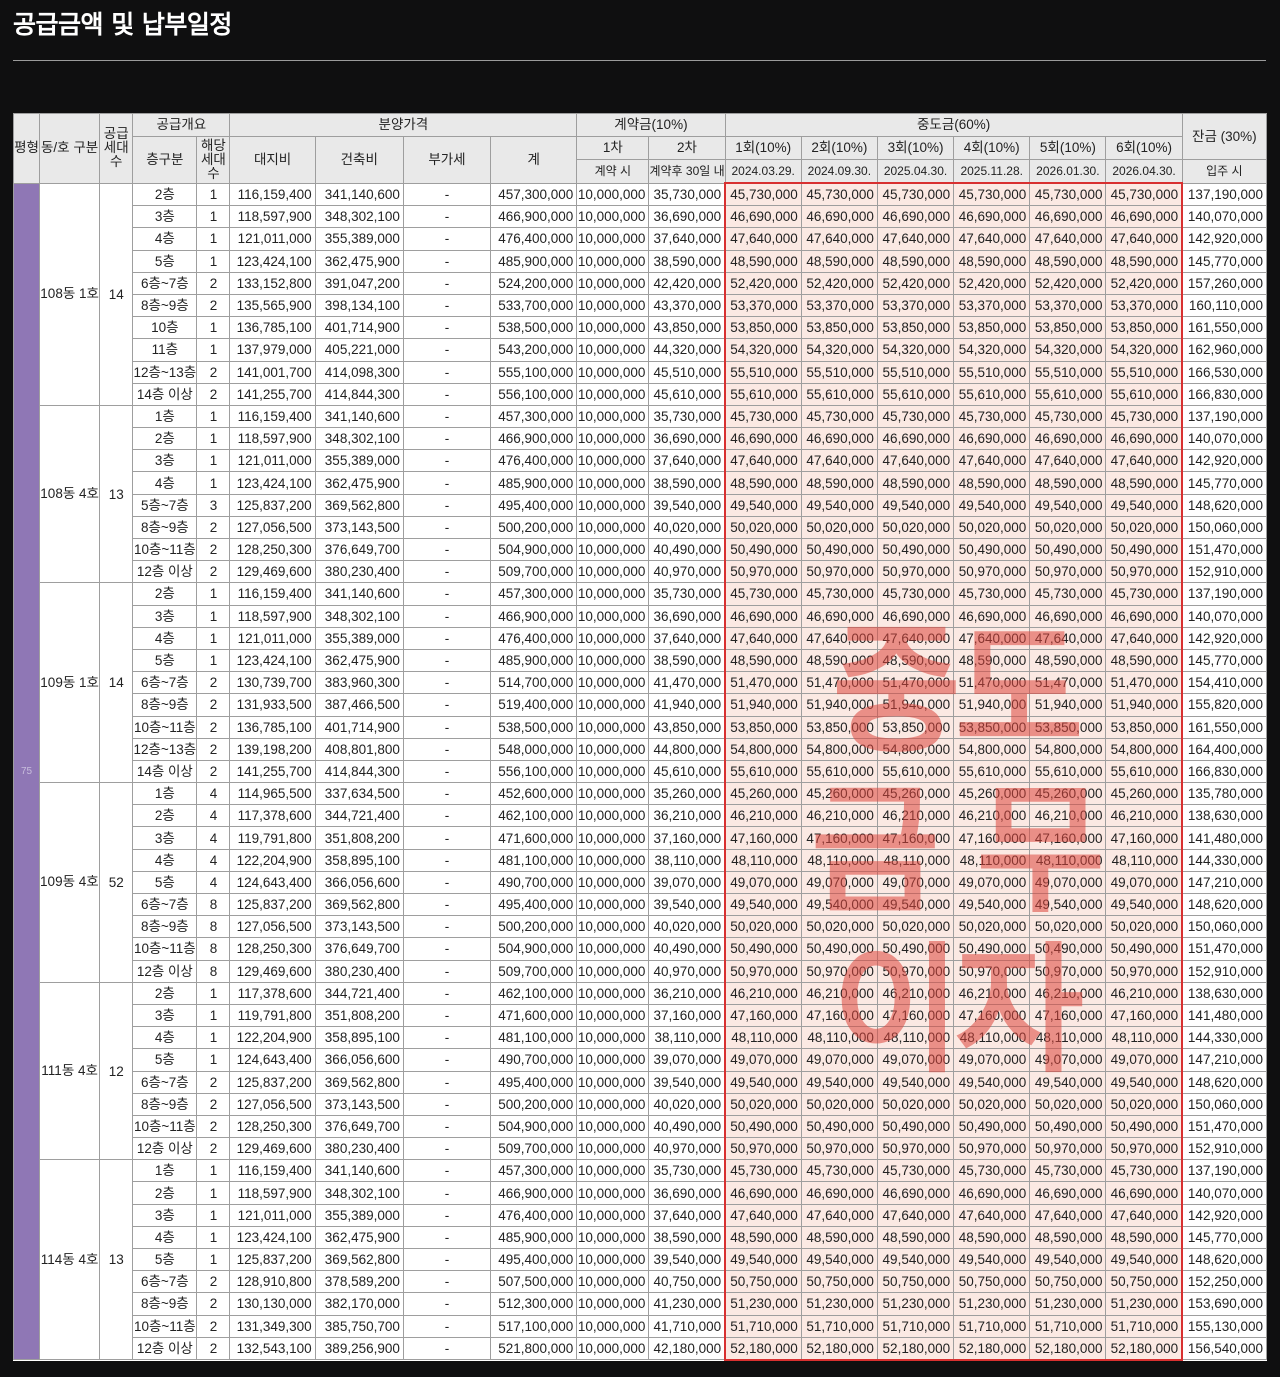 The image size is (1280, 1377). I want to click on mid-payment-6-cell: 52,420,000, so click(1144, 283).